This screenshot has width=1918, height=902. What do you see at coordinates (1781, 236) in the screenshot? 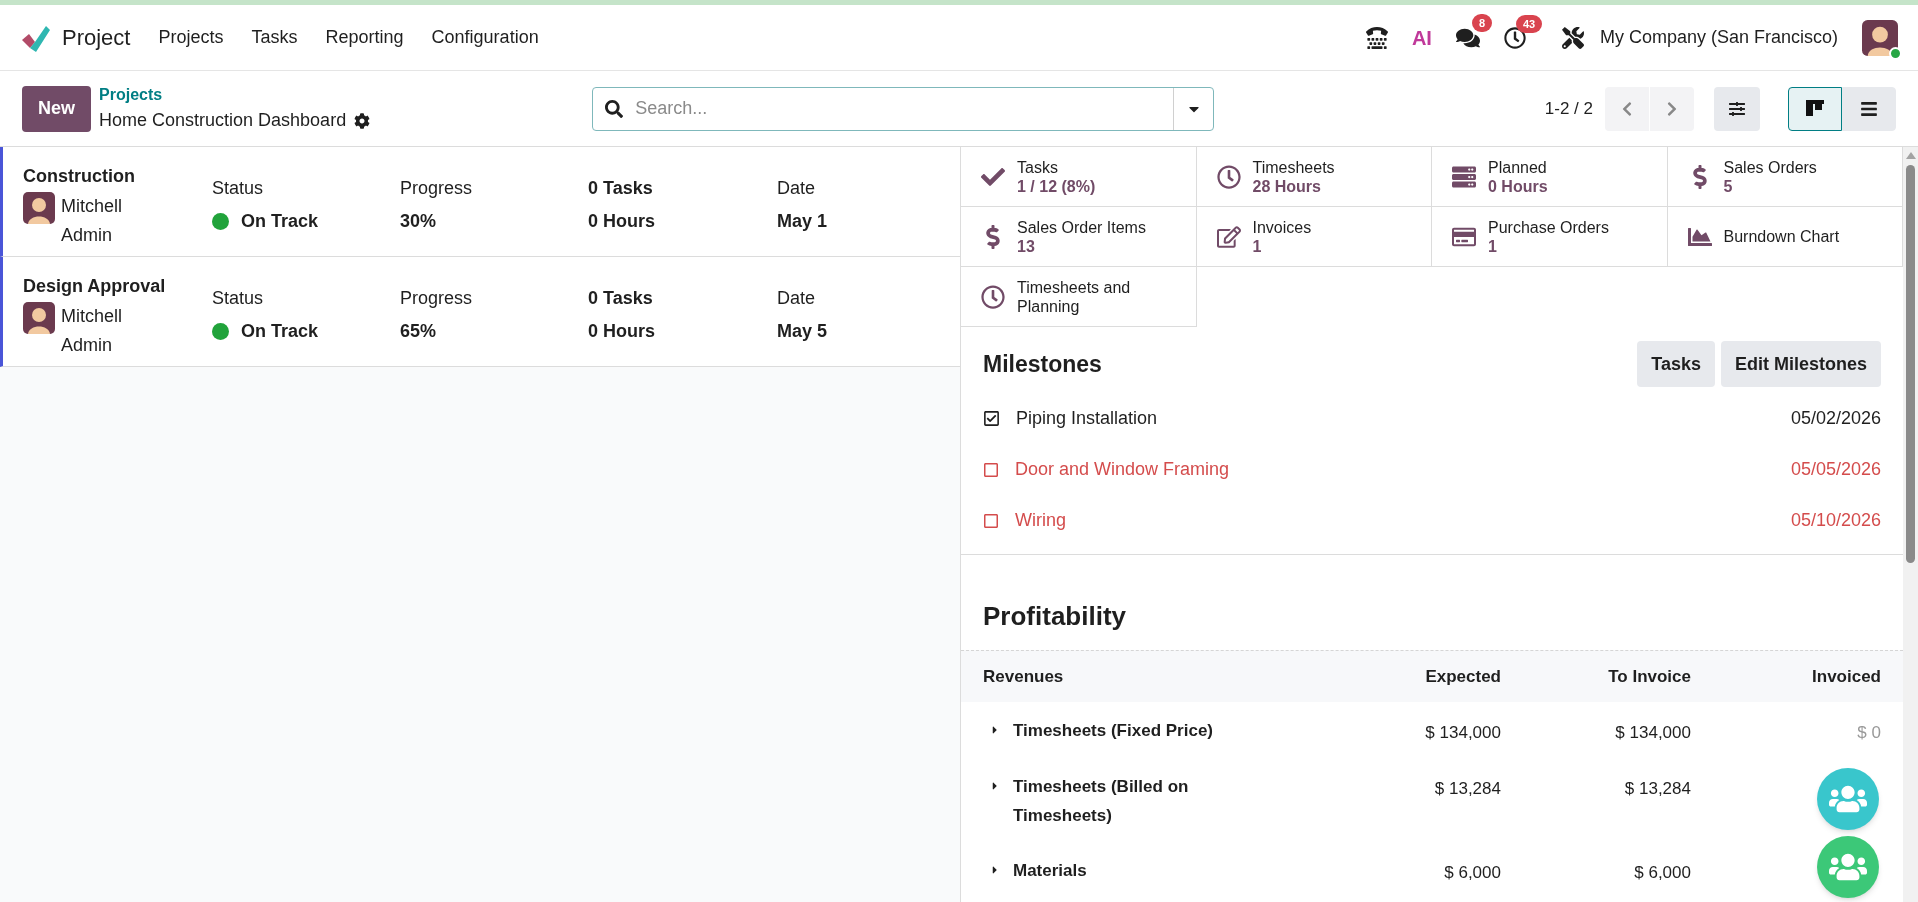
I see `stat-label: Burndown Chart` at bounding box center [1781, 236].